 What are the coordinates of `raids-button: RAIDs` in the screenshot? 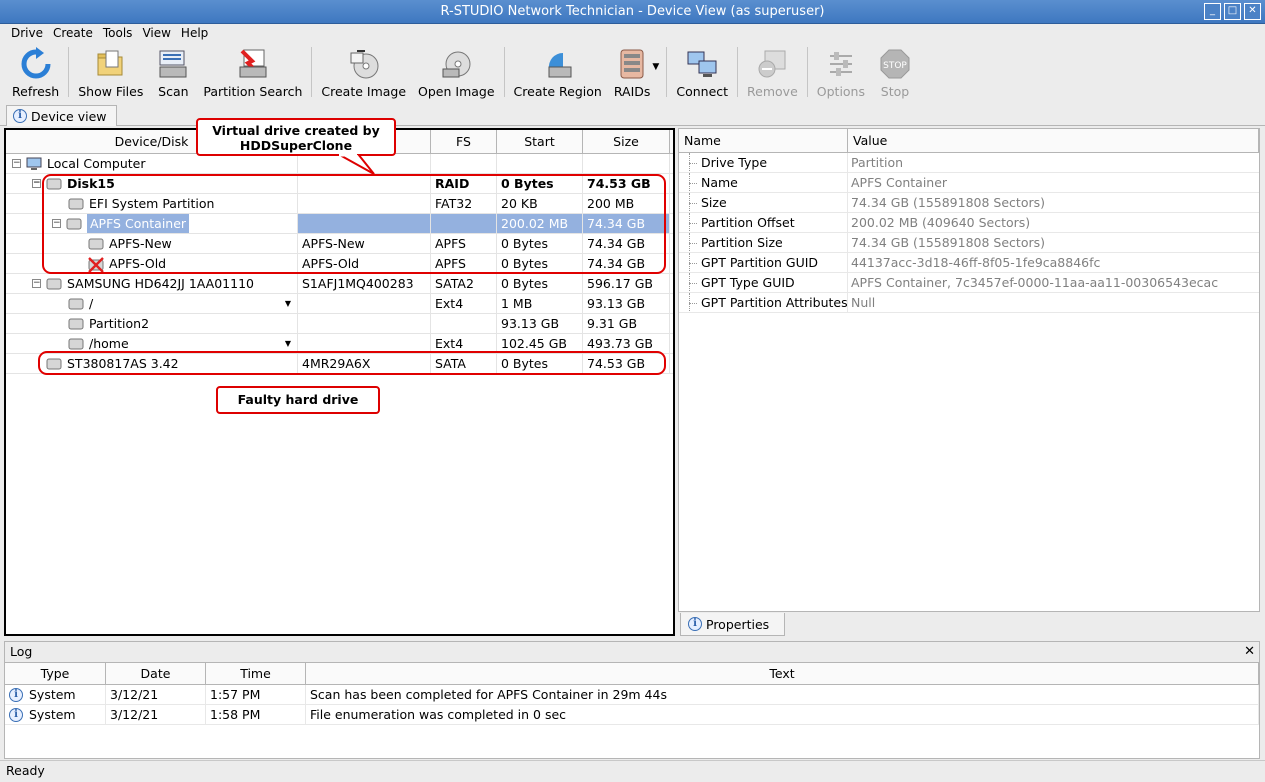 It's located at (632, 72).